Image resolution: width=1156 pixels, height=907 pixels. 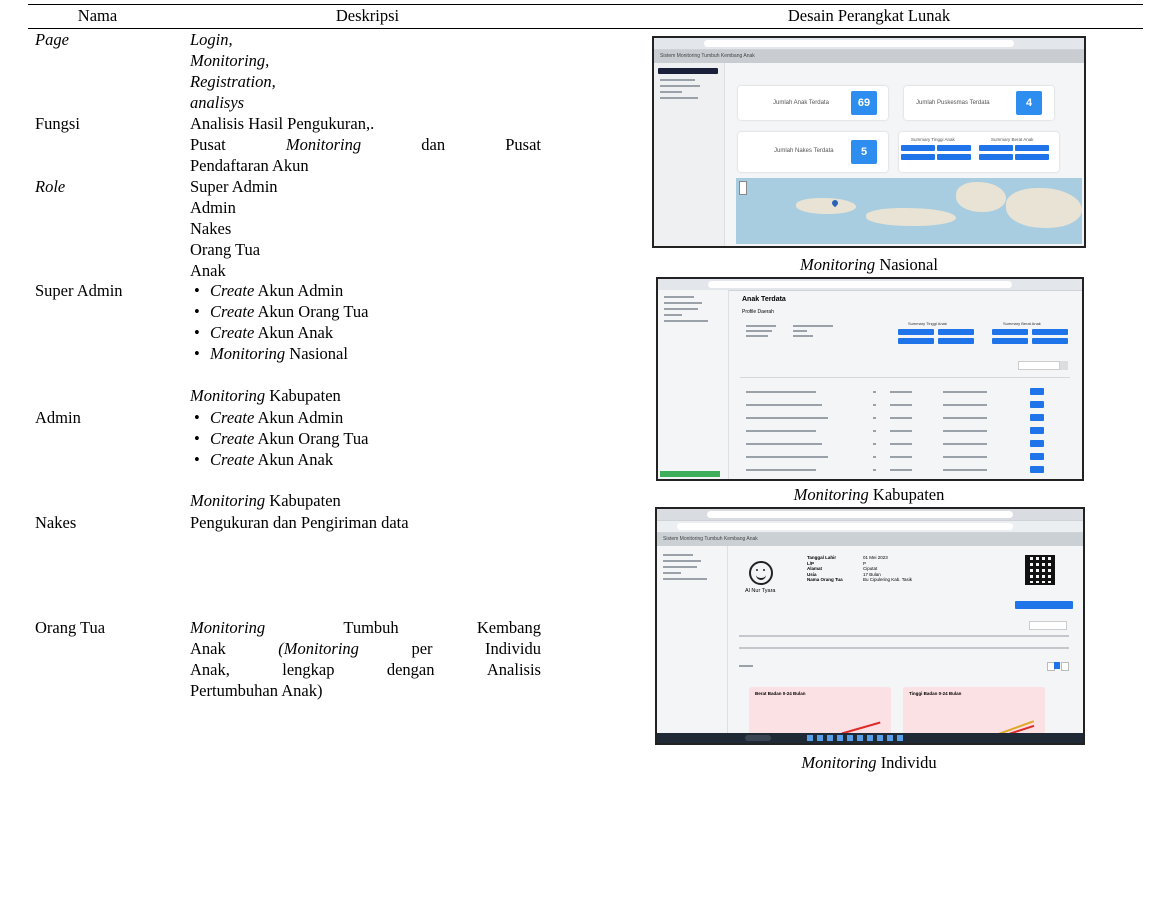 I want to click on label-fungsi: Fungsi, so click(x=57, y=123).